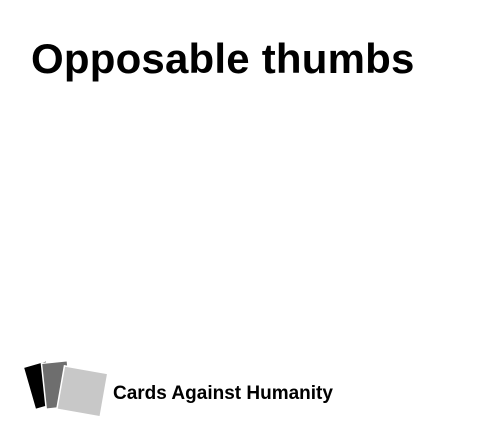  Describe the element at coordinates (223, 393) in the screenshot. I see `brand-name: Cards Against Humanity` at that location.